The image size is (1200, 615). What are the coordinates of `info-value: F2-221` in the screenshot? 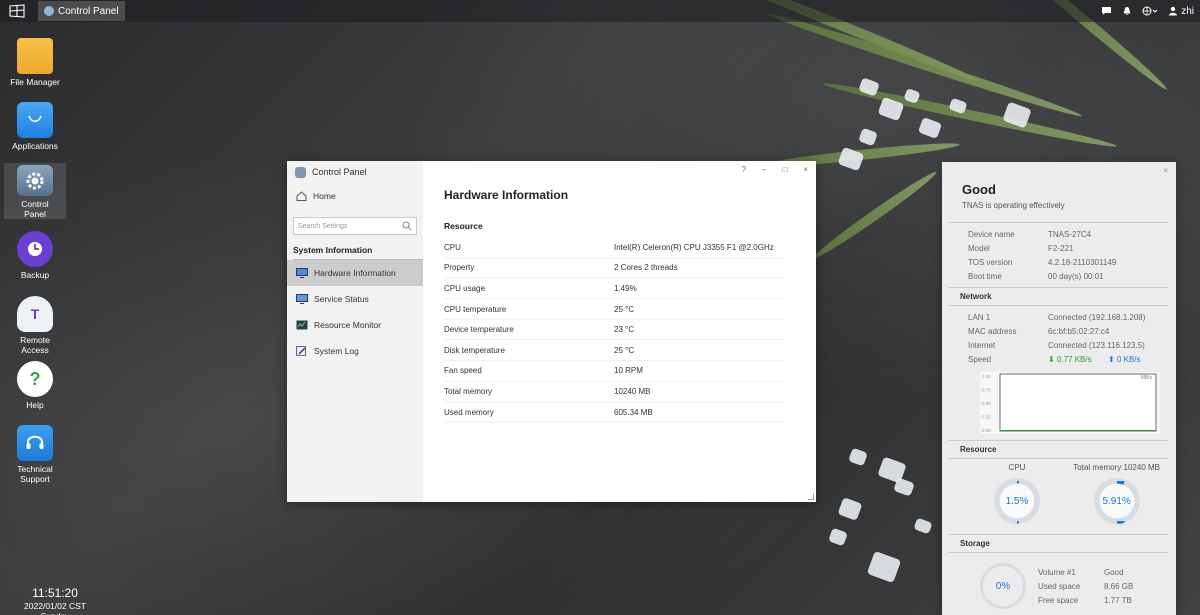 It's located at (1061, 248).